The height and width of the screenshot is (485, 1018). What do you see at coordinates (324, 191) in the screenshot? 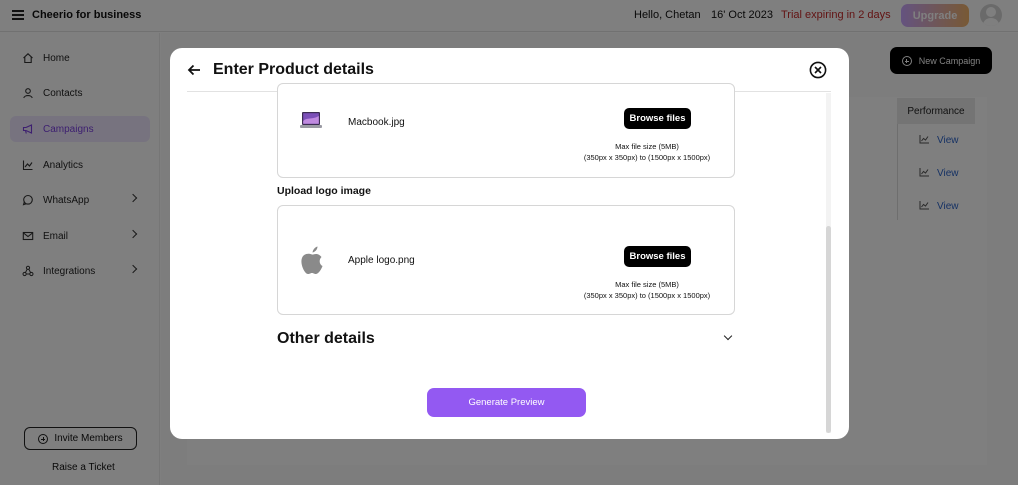
I see `upload-logo-label: Upload logo image` at bounding box center [324, 191].